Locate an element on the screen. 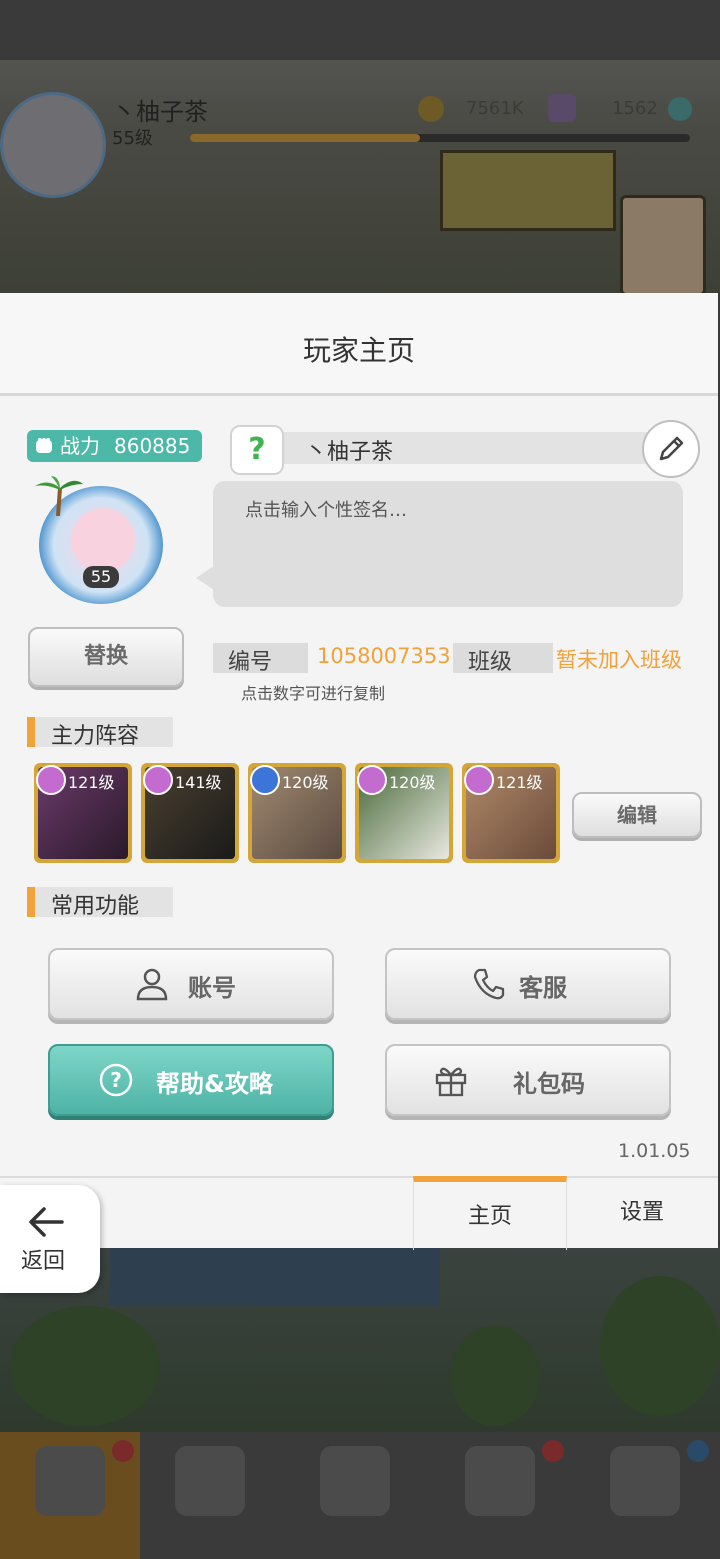 The height and width of the screenshot is (1559, 720). player-avatar: 55 is located at coordinates (105, 541).